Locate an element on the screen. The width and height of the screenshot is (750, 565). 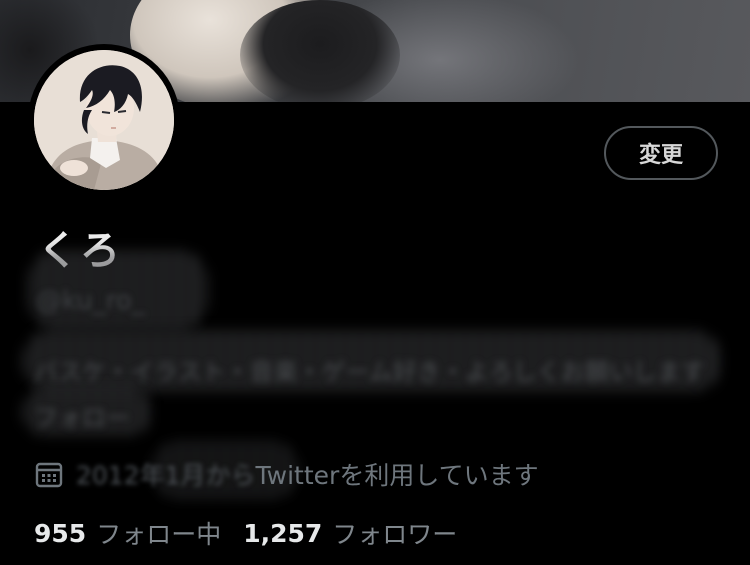
edit-profile-label: 変更 is located at coordinates (660, 155).